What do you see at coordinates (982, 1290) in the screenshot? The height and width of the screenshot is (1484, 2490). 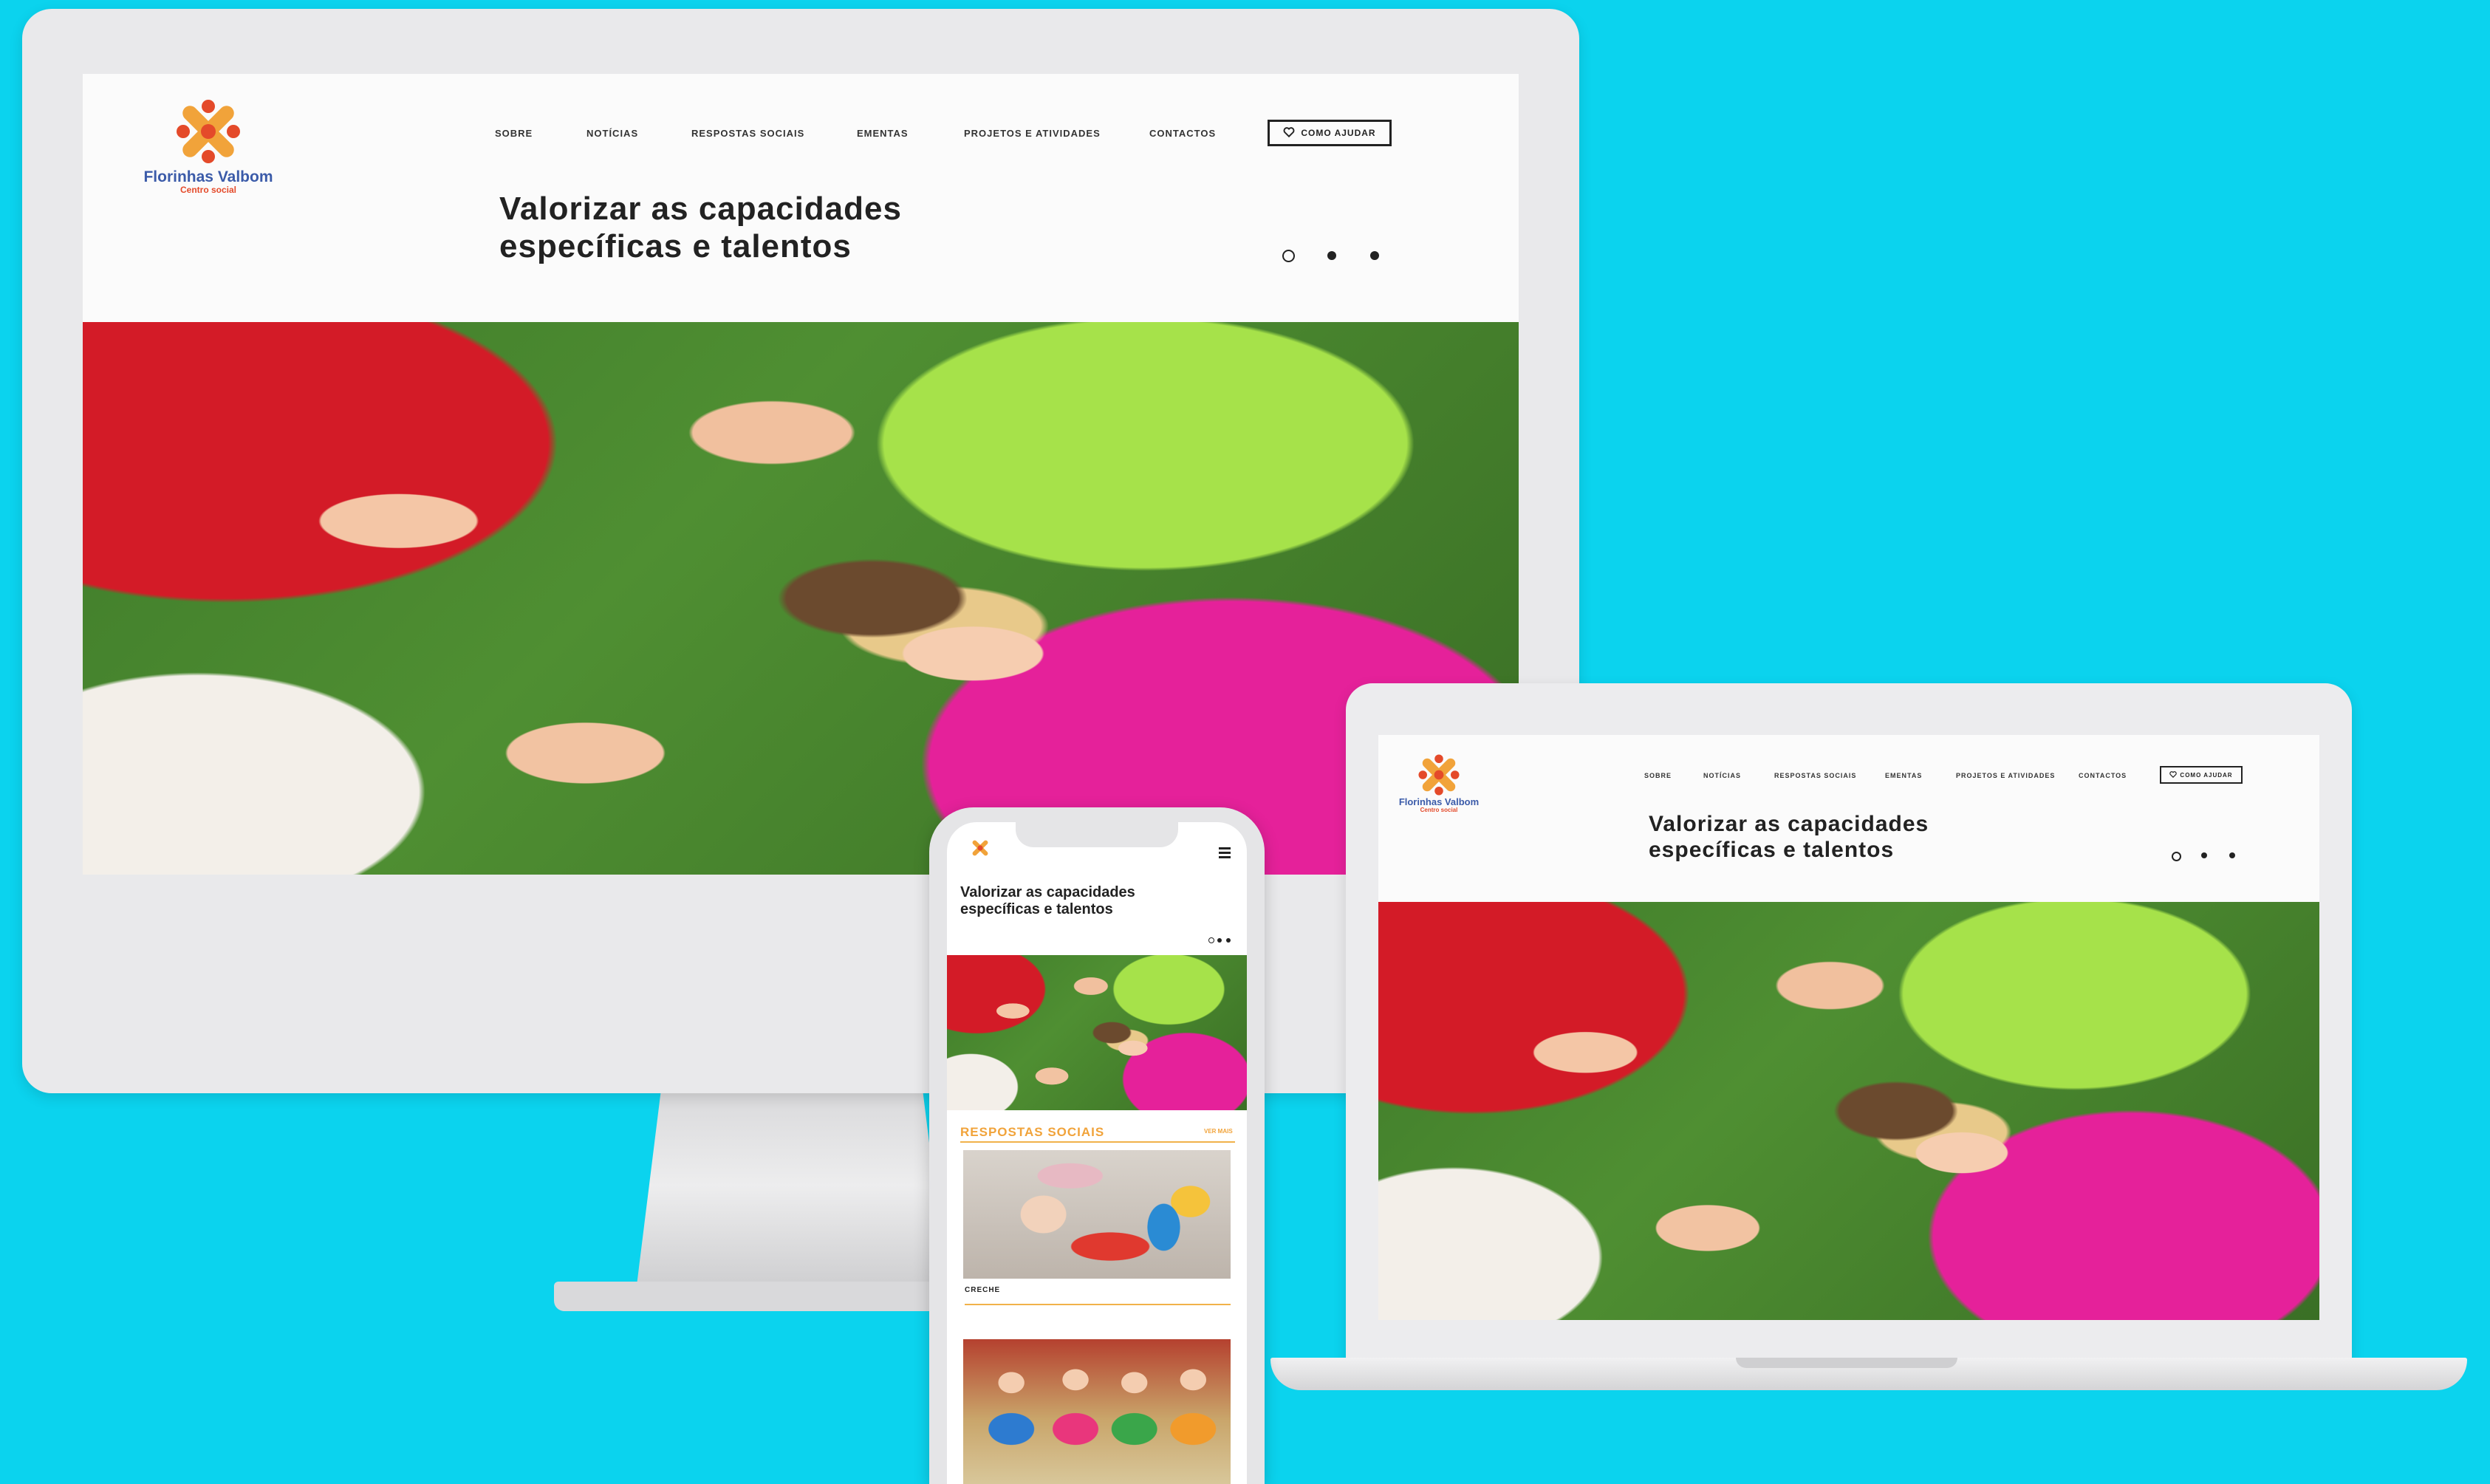 I see `card-label-creche: CRECHE` at bounding box center [982, 1290].